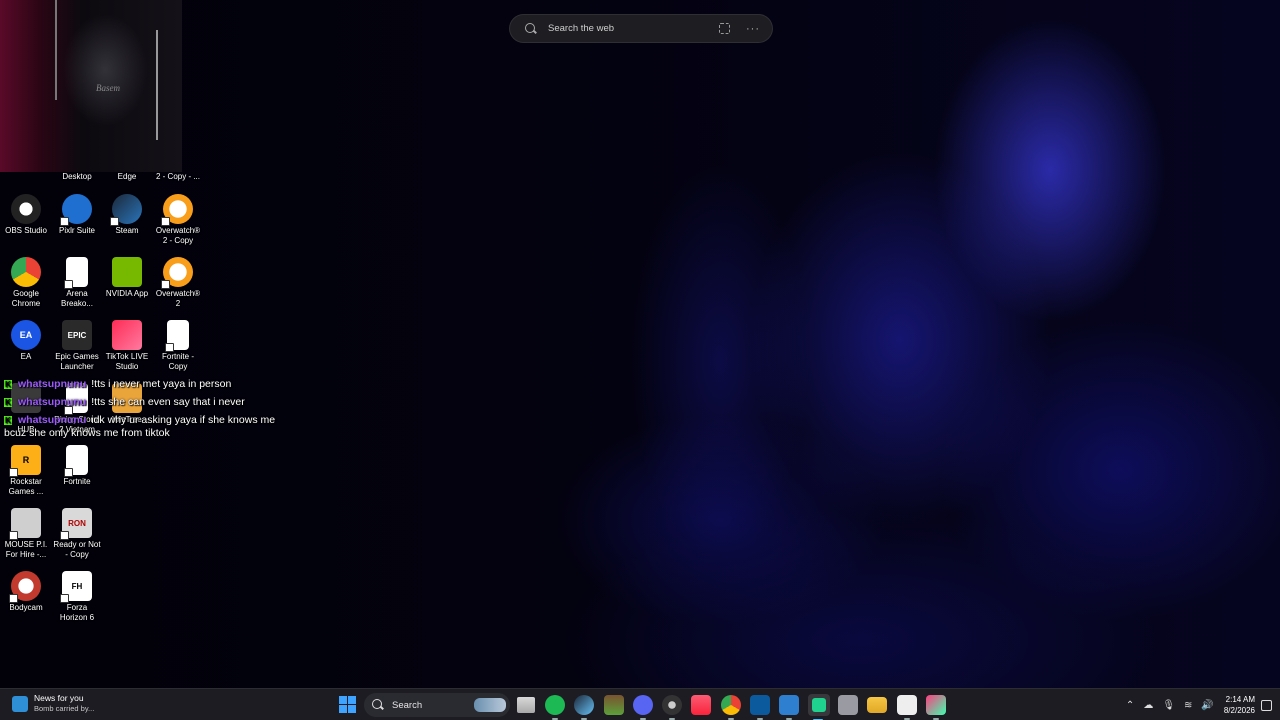 This screenshot has width=1280, height=720. What do you see at coordinates (77, 335) in the screenshot?
I see `epic-icon: EPIC` at bounding box center [77, 335].